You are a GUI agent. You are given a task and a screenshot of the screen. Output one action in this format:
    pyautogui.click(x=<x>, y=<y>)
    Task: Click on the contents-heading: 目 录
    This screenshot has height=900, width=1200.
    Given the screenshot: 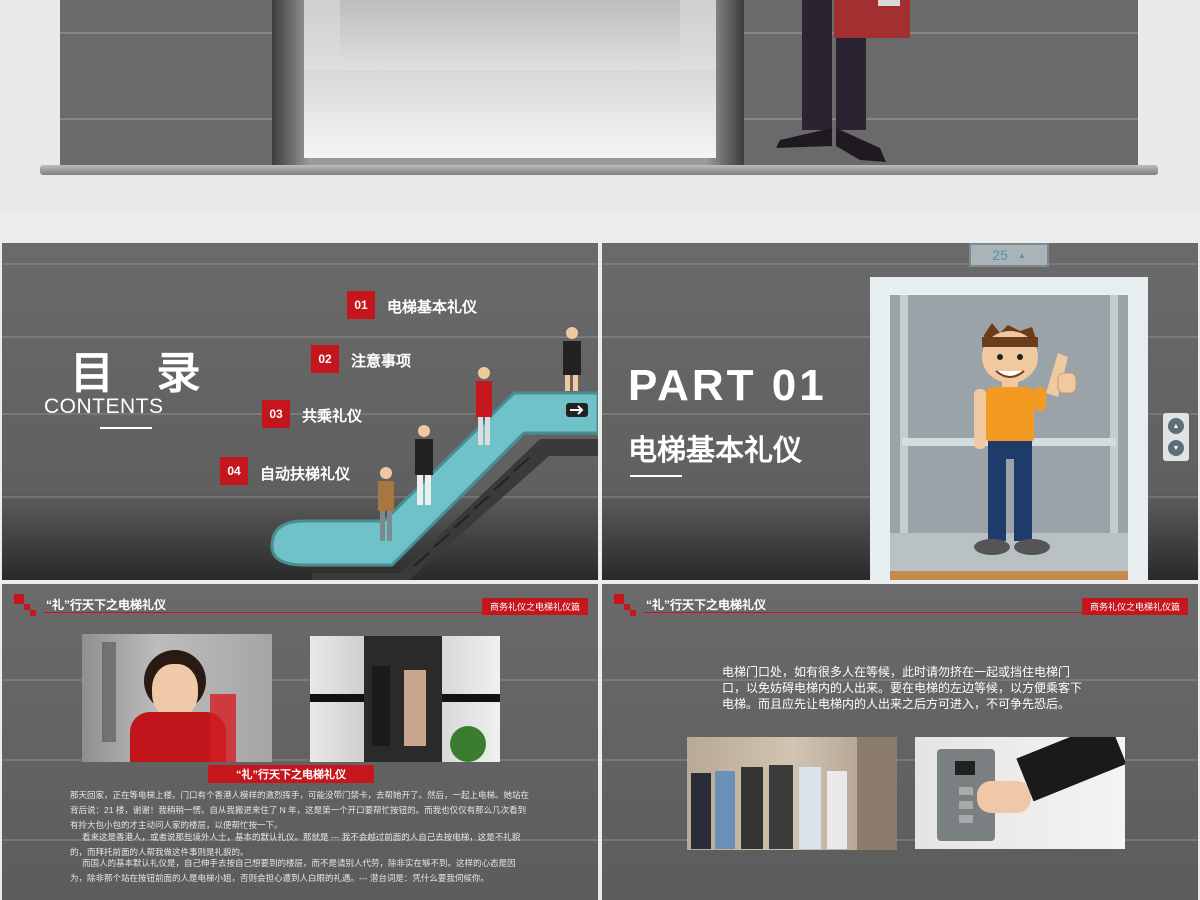 What is the action you would take?
    pyautogui.click(x=138, y=373)
    